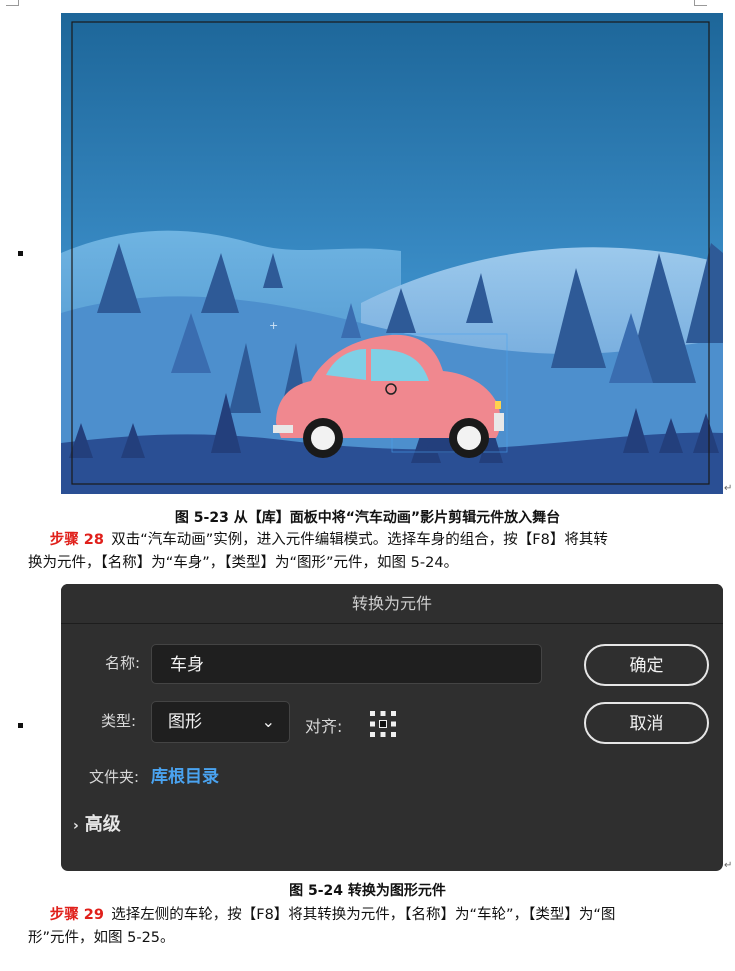 The width and height of the screenshot is (735, 971). Describe the element at coordinates (114, 777) in the screenshot. I see `folder-label: 文件夹:` at that location.